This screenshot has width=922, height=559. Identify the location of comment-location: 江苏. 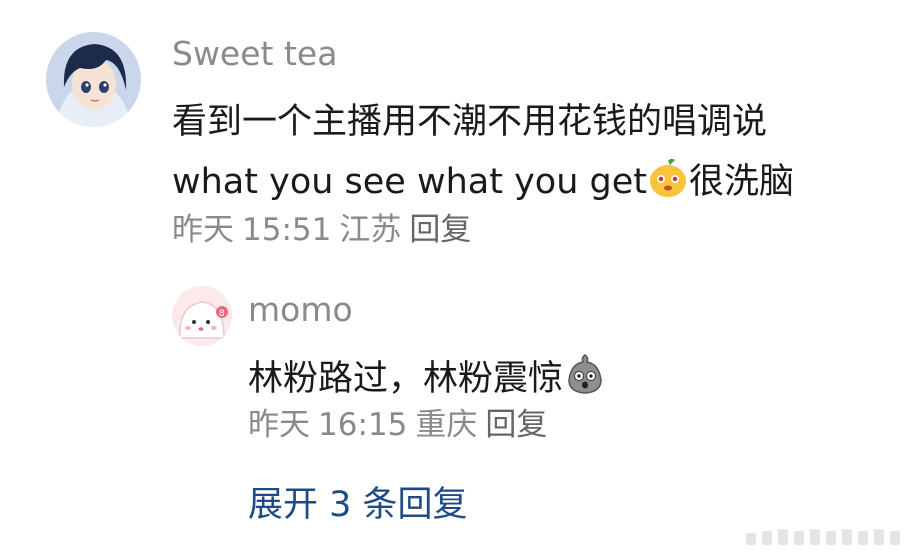
(370, 230).